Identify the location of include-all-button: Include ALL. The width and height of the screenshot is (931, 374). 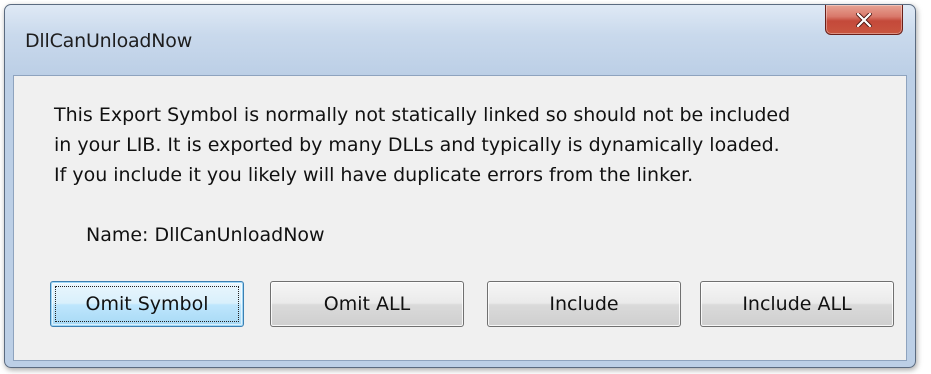
(797, 304).